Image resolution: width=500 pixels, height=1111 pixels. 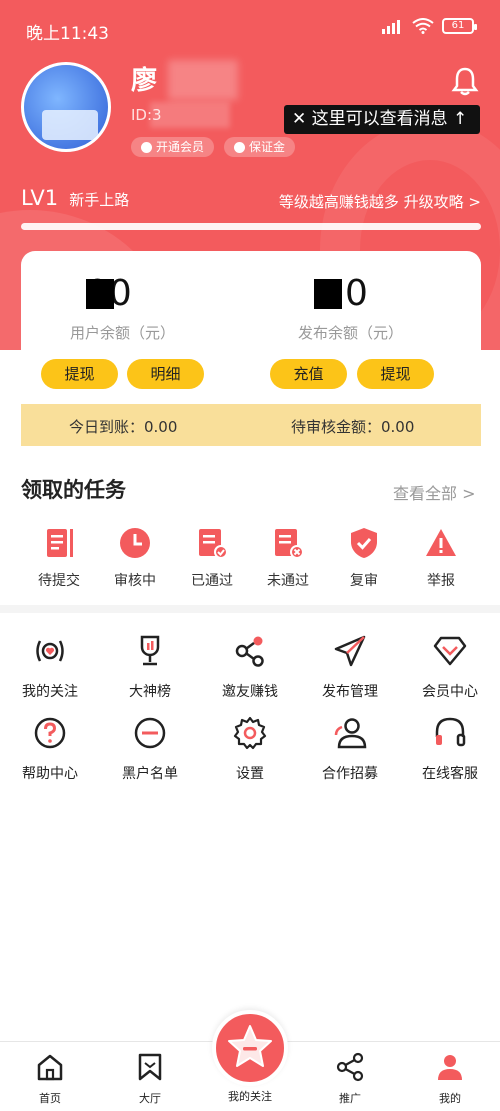 I want to click on document-icon, so click(x=60, y=543).